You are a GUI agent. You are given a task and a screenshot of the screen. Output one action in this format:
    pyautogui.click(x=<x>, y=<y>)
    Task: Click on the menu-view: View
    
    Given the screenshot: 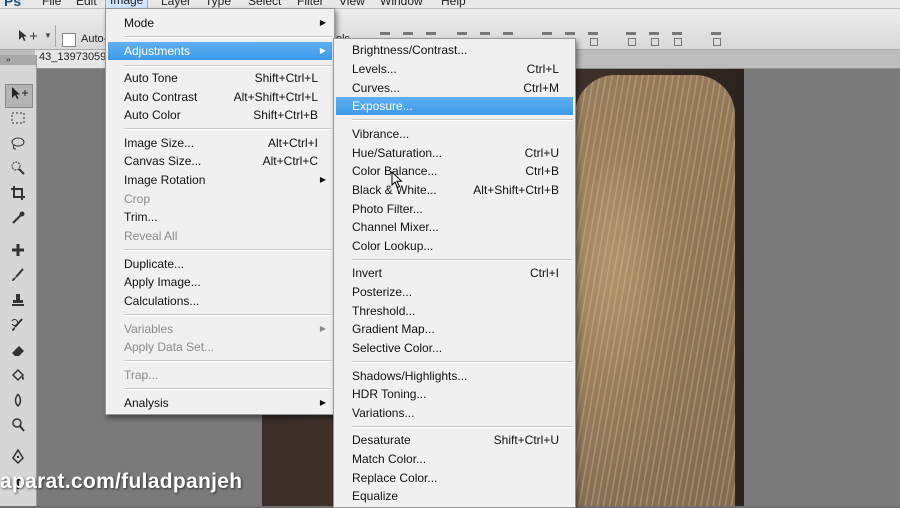 What is the action you would take?
    pyautogui.click(x=352, y=4)
    